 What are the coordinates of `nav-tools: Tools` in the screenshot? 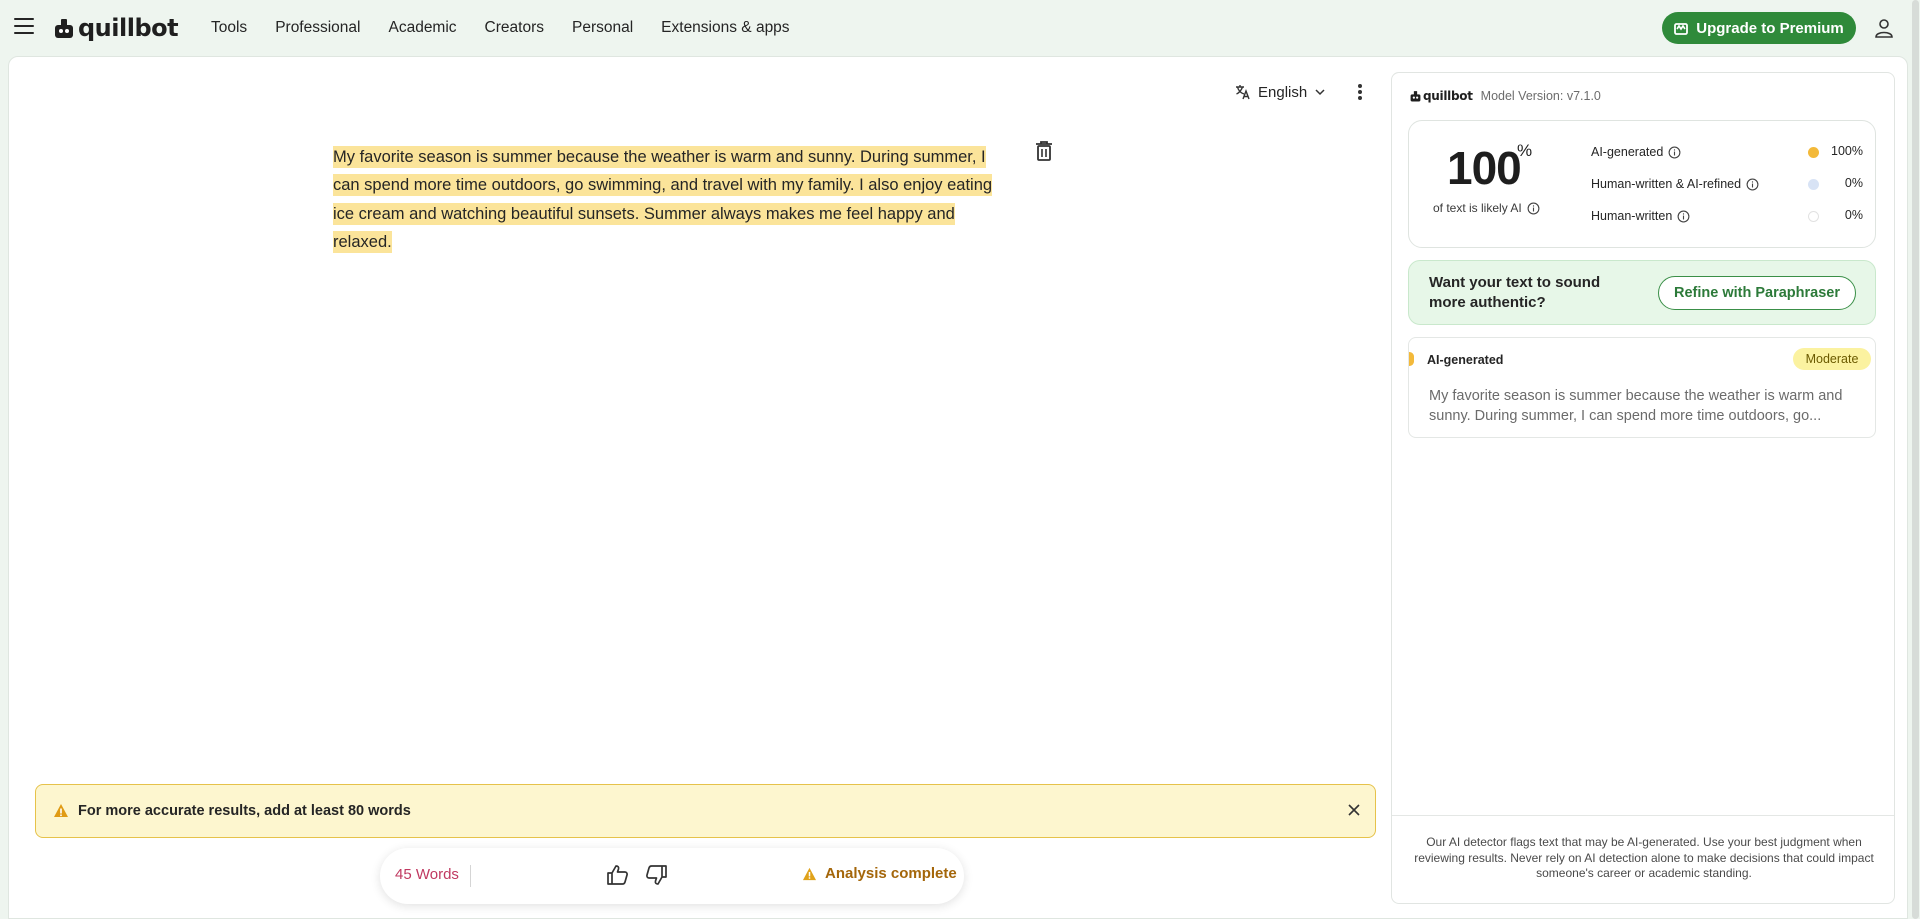 It's located at (229, 28).